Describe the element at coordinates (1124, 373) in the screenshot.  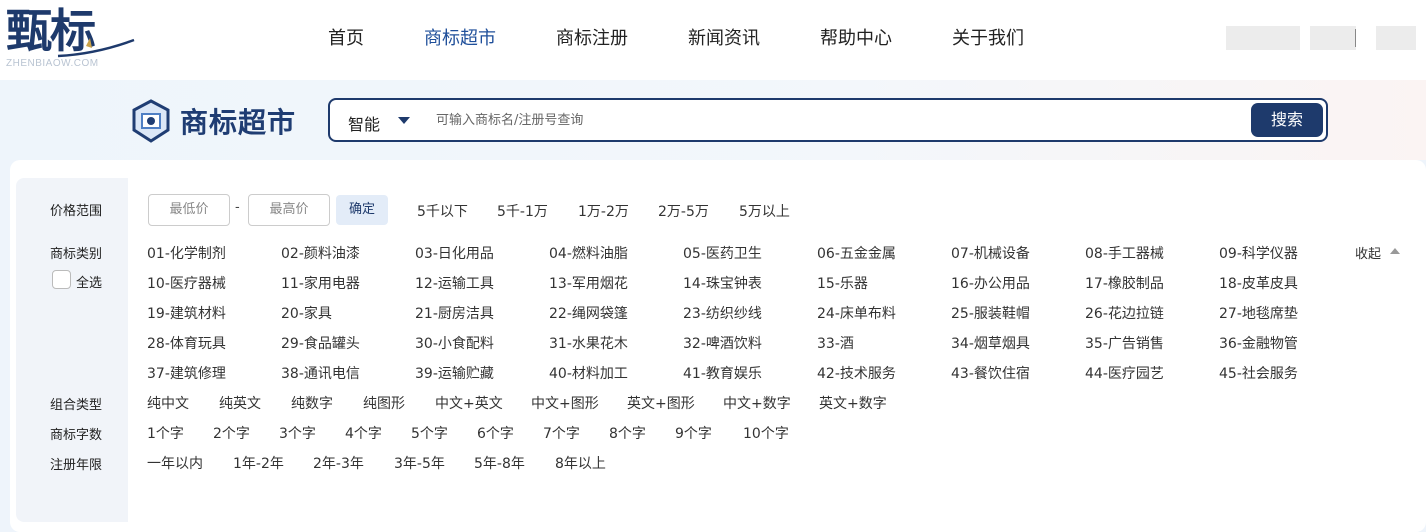
I see `category-option: 44-医疗园艺` at that location.